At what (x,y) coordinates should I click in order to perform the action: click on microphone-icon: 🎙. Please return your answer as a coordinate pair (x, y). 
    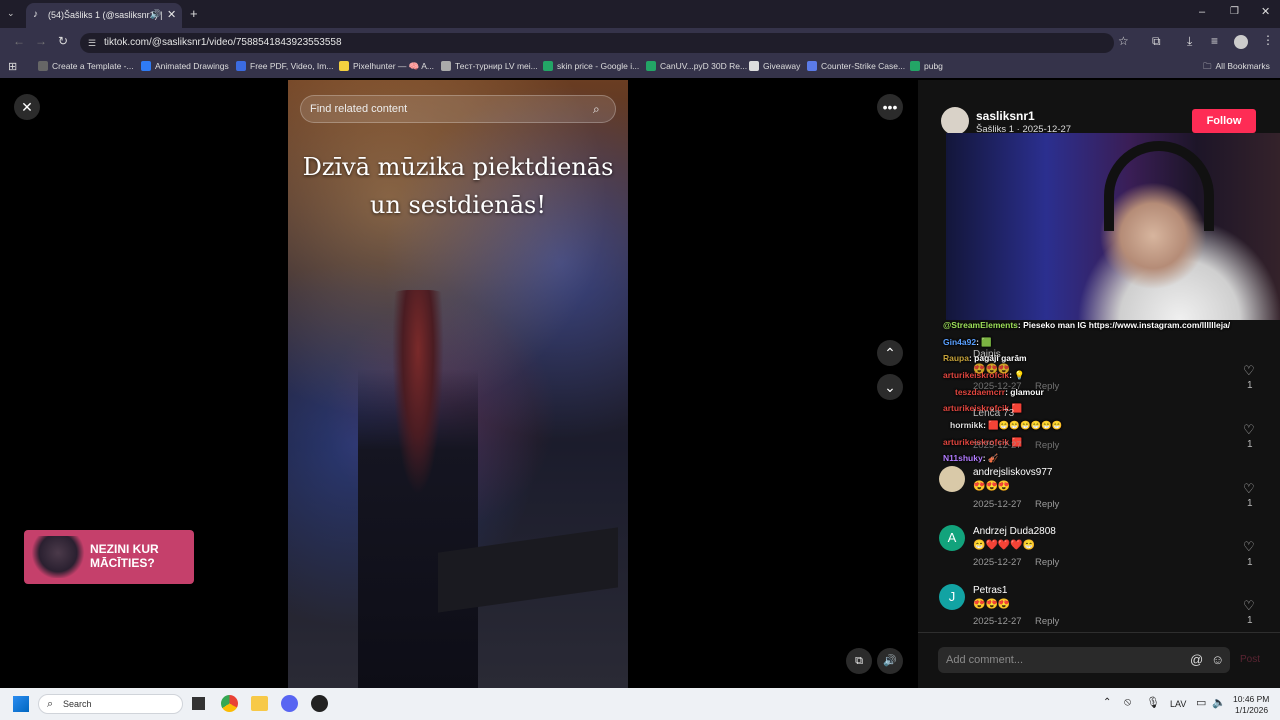
    Looking at the image, I should click on (1153, 702).